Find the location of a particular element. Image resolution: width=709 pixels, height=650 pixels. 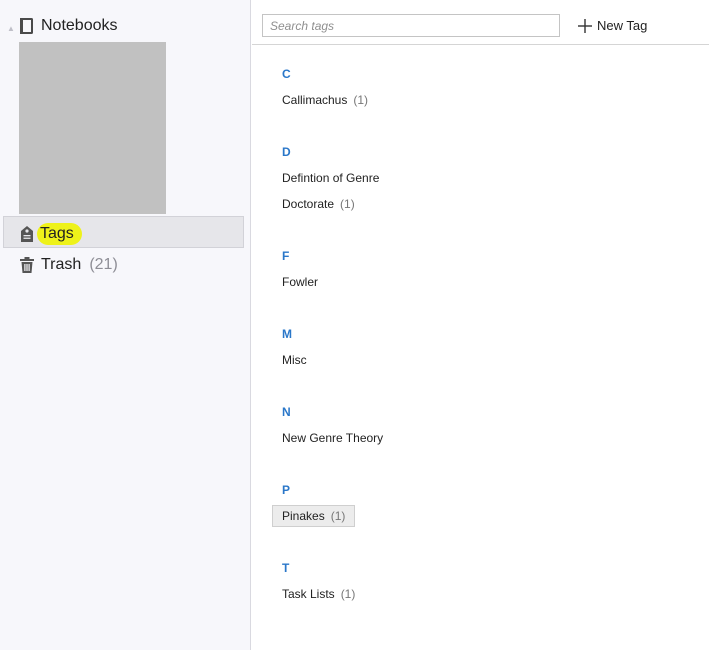

notebook-thumbnail is located at coordinates (92, 128).